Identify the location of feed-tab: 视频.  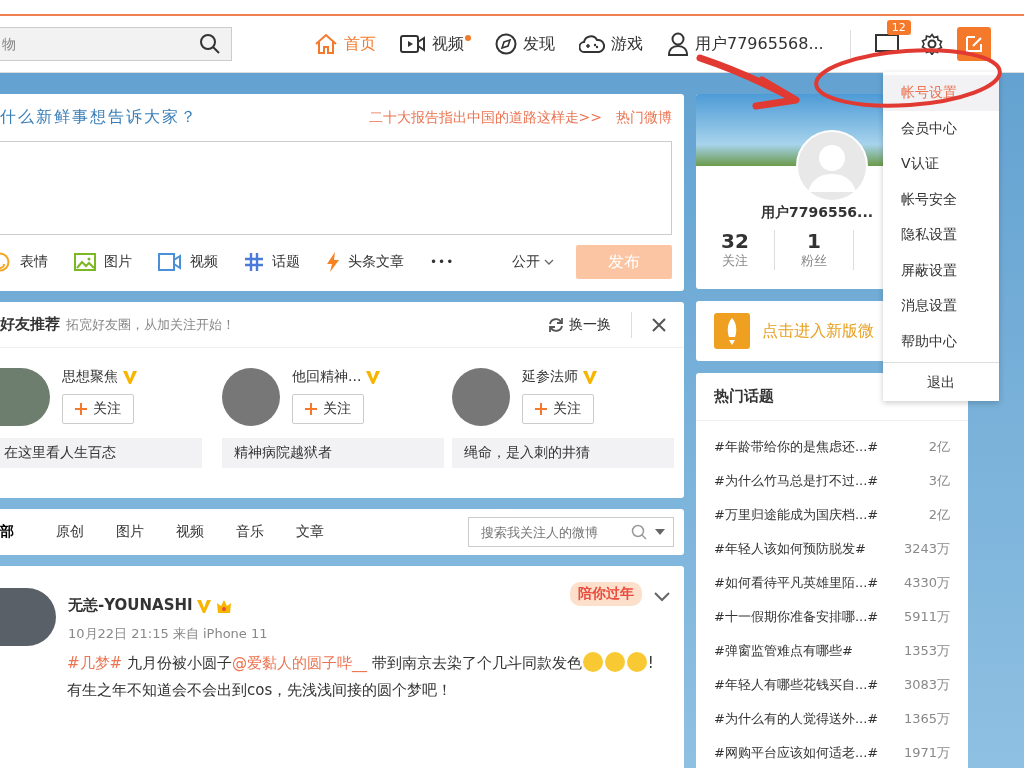
(190, 532).